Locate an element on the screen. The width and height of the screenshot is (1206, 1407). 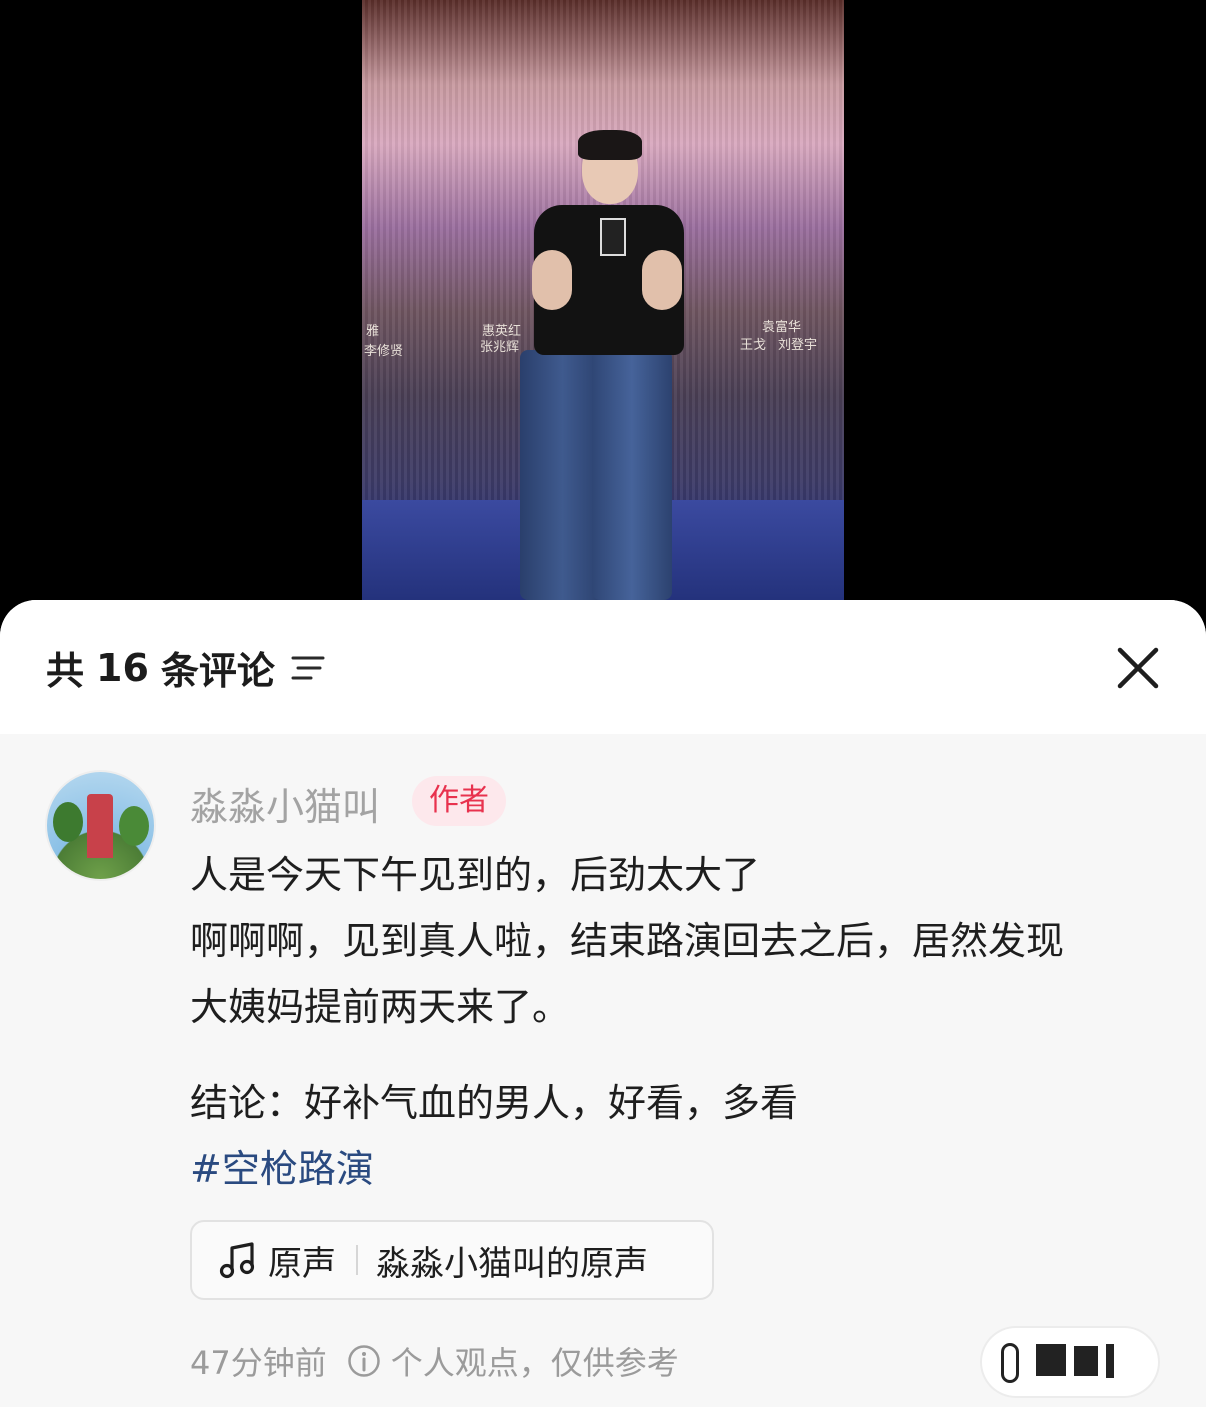
avatar is located at coordinates (100, 825).